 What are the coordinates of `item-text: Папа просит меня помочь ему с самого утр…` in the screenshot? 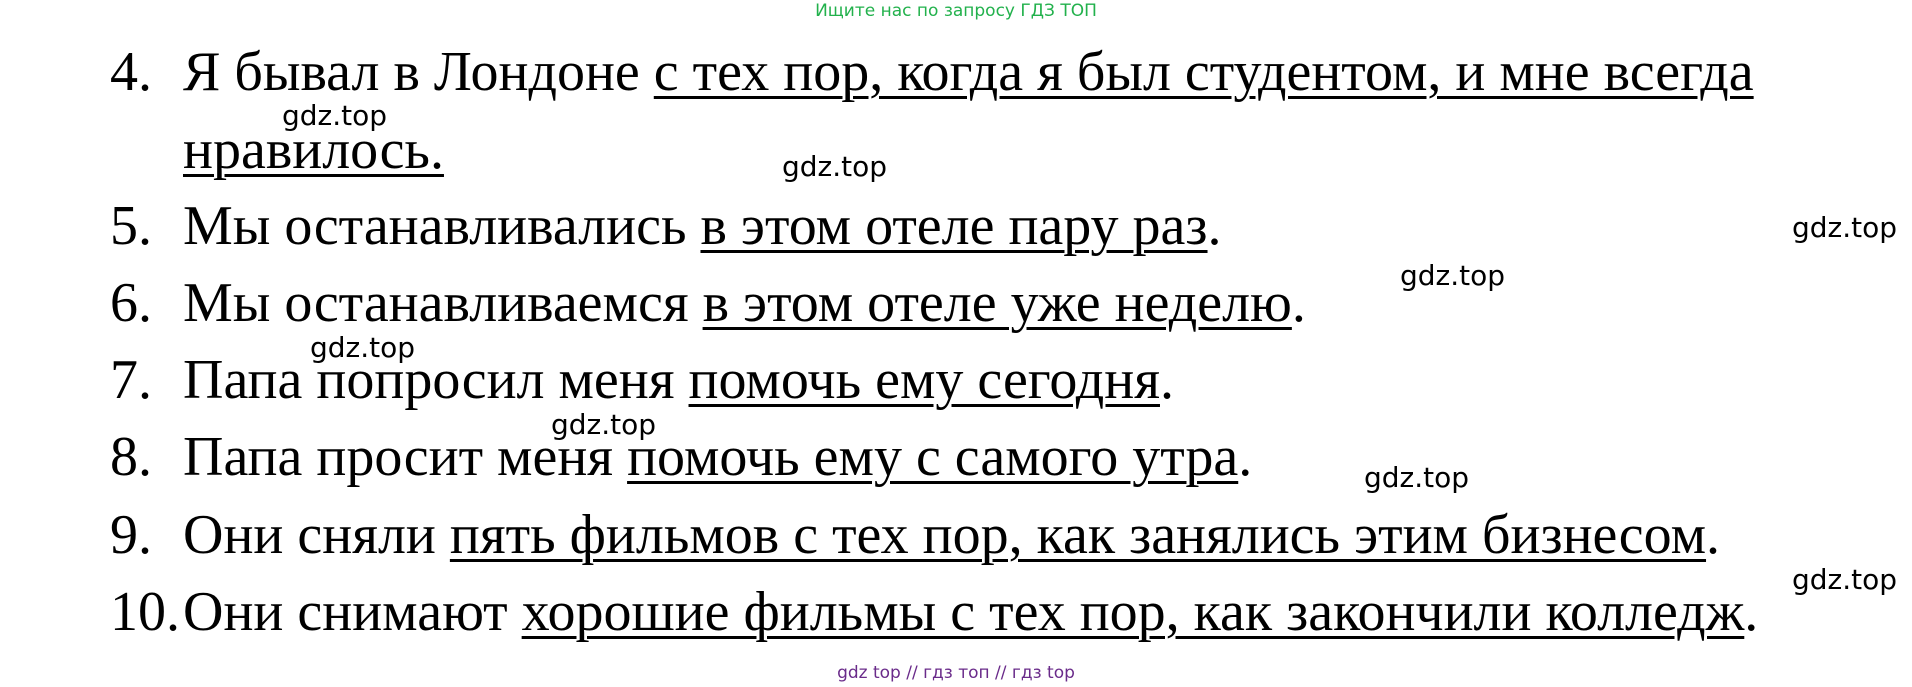 It's located at (717, 457).